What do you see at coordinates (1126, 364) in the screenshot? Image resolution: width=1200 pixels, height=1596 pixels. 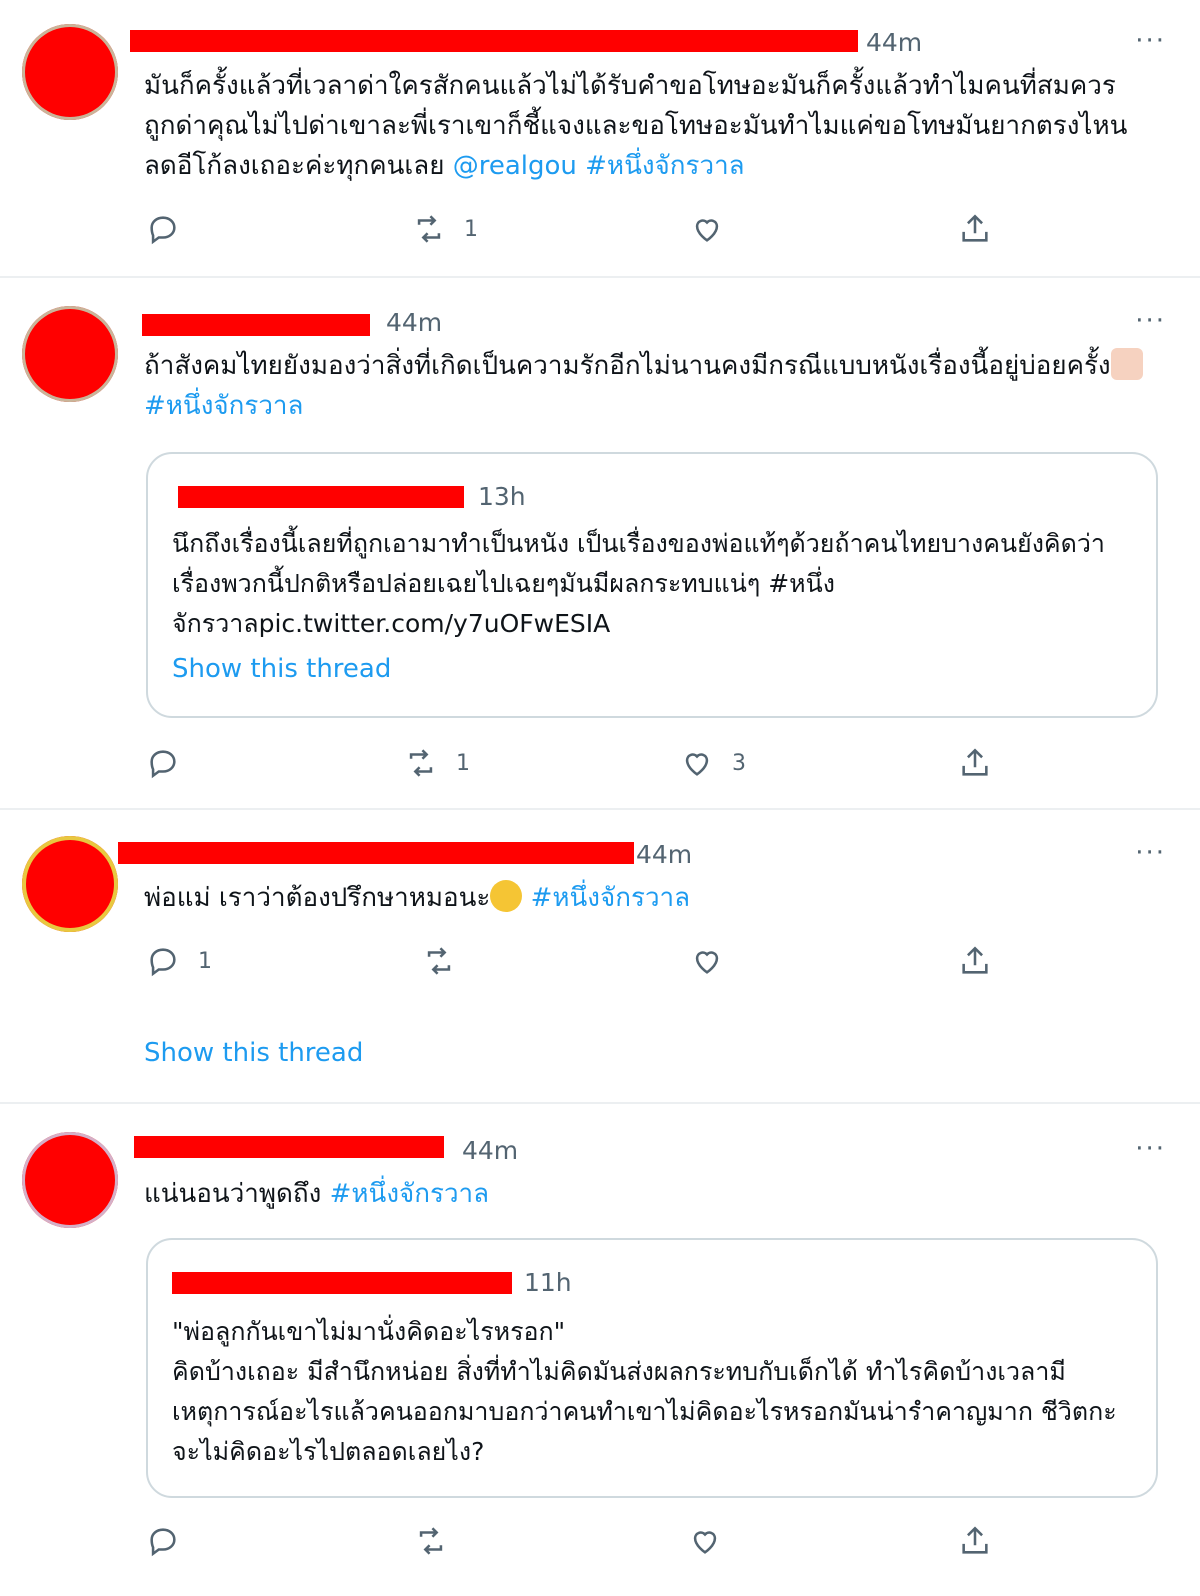 I see `thumbs-up-icon` at bounding box center [1126, 364].